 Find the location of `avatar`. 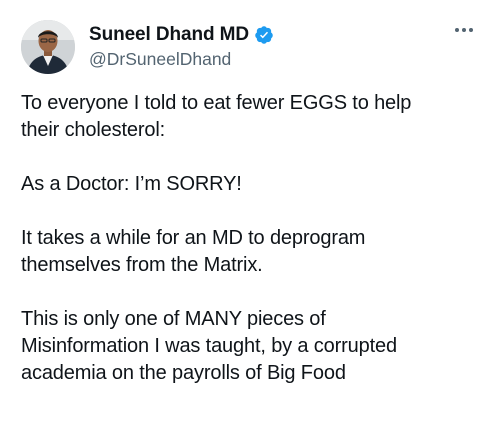

avatar is located at coordinates (48, 47).